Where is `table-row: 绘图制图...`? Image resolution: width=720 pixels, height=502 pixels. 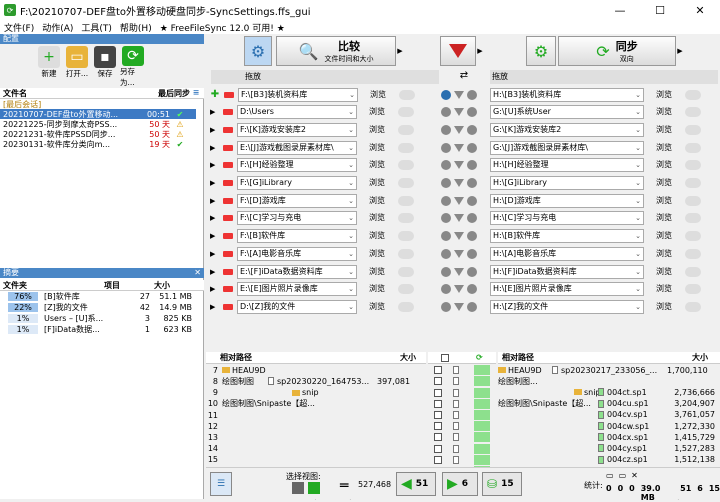
table-row: 绘图制图... is located at coordinates (609, 381).